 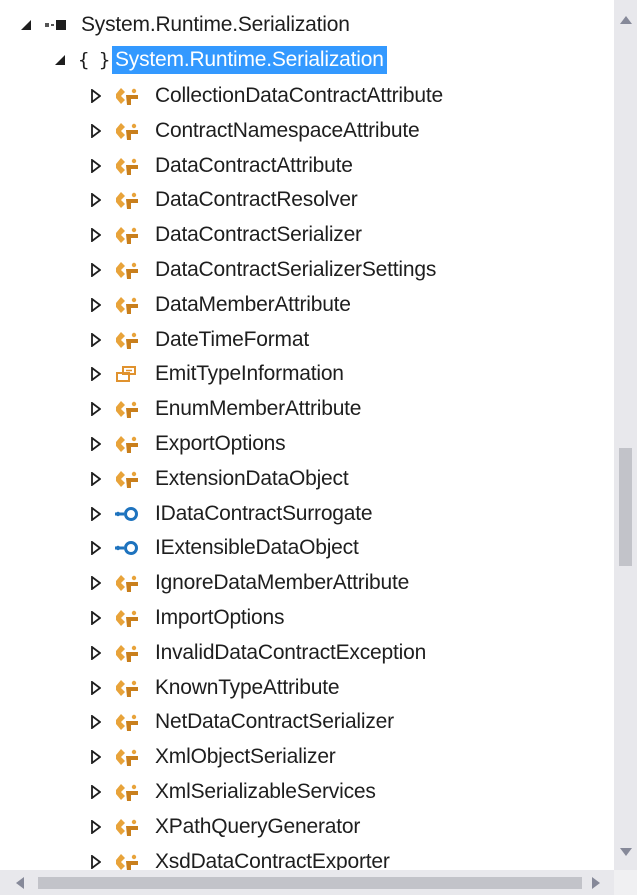 What do you see at coordinates (226, 235) in the screenshot?
I see `tree-node-type: DataContractSerializer` at bounding box center [226, 235].